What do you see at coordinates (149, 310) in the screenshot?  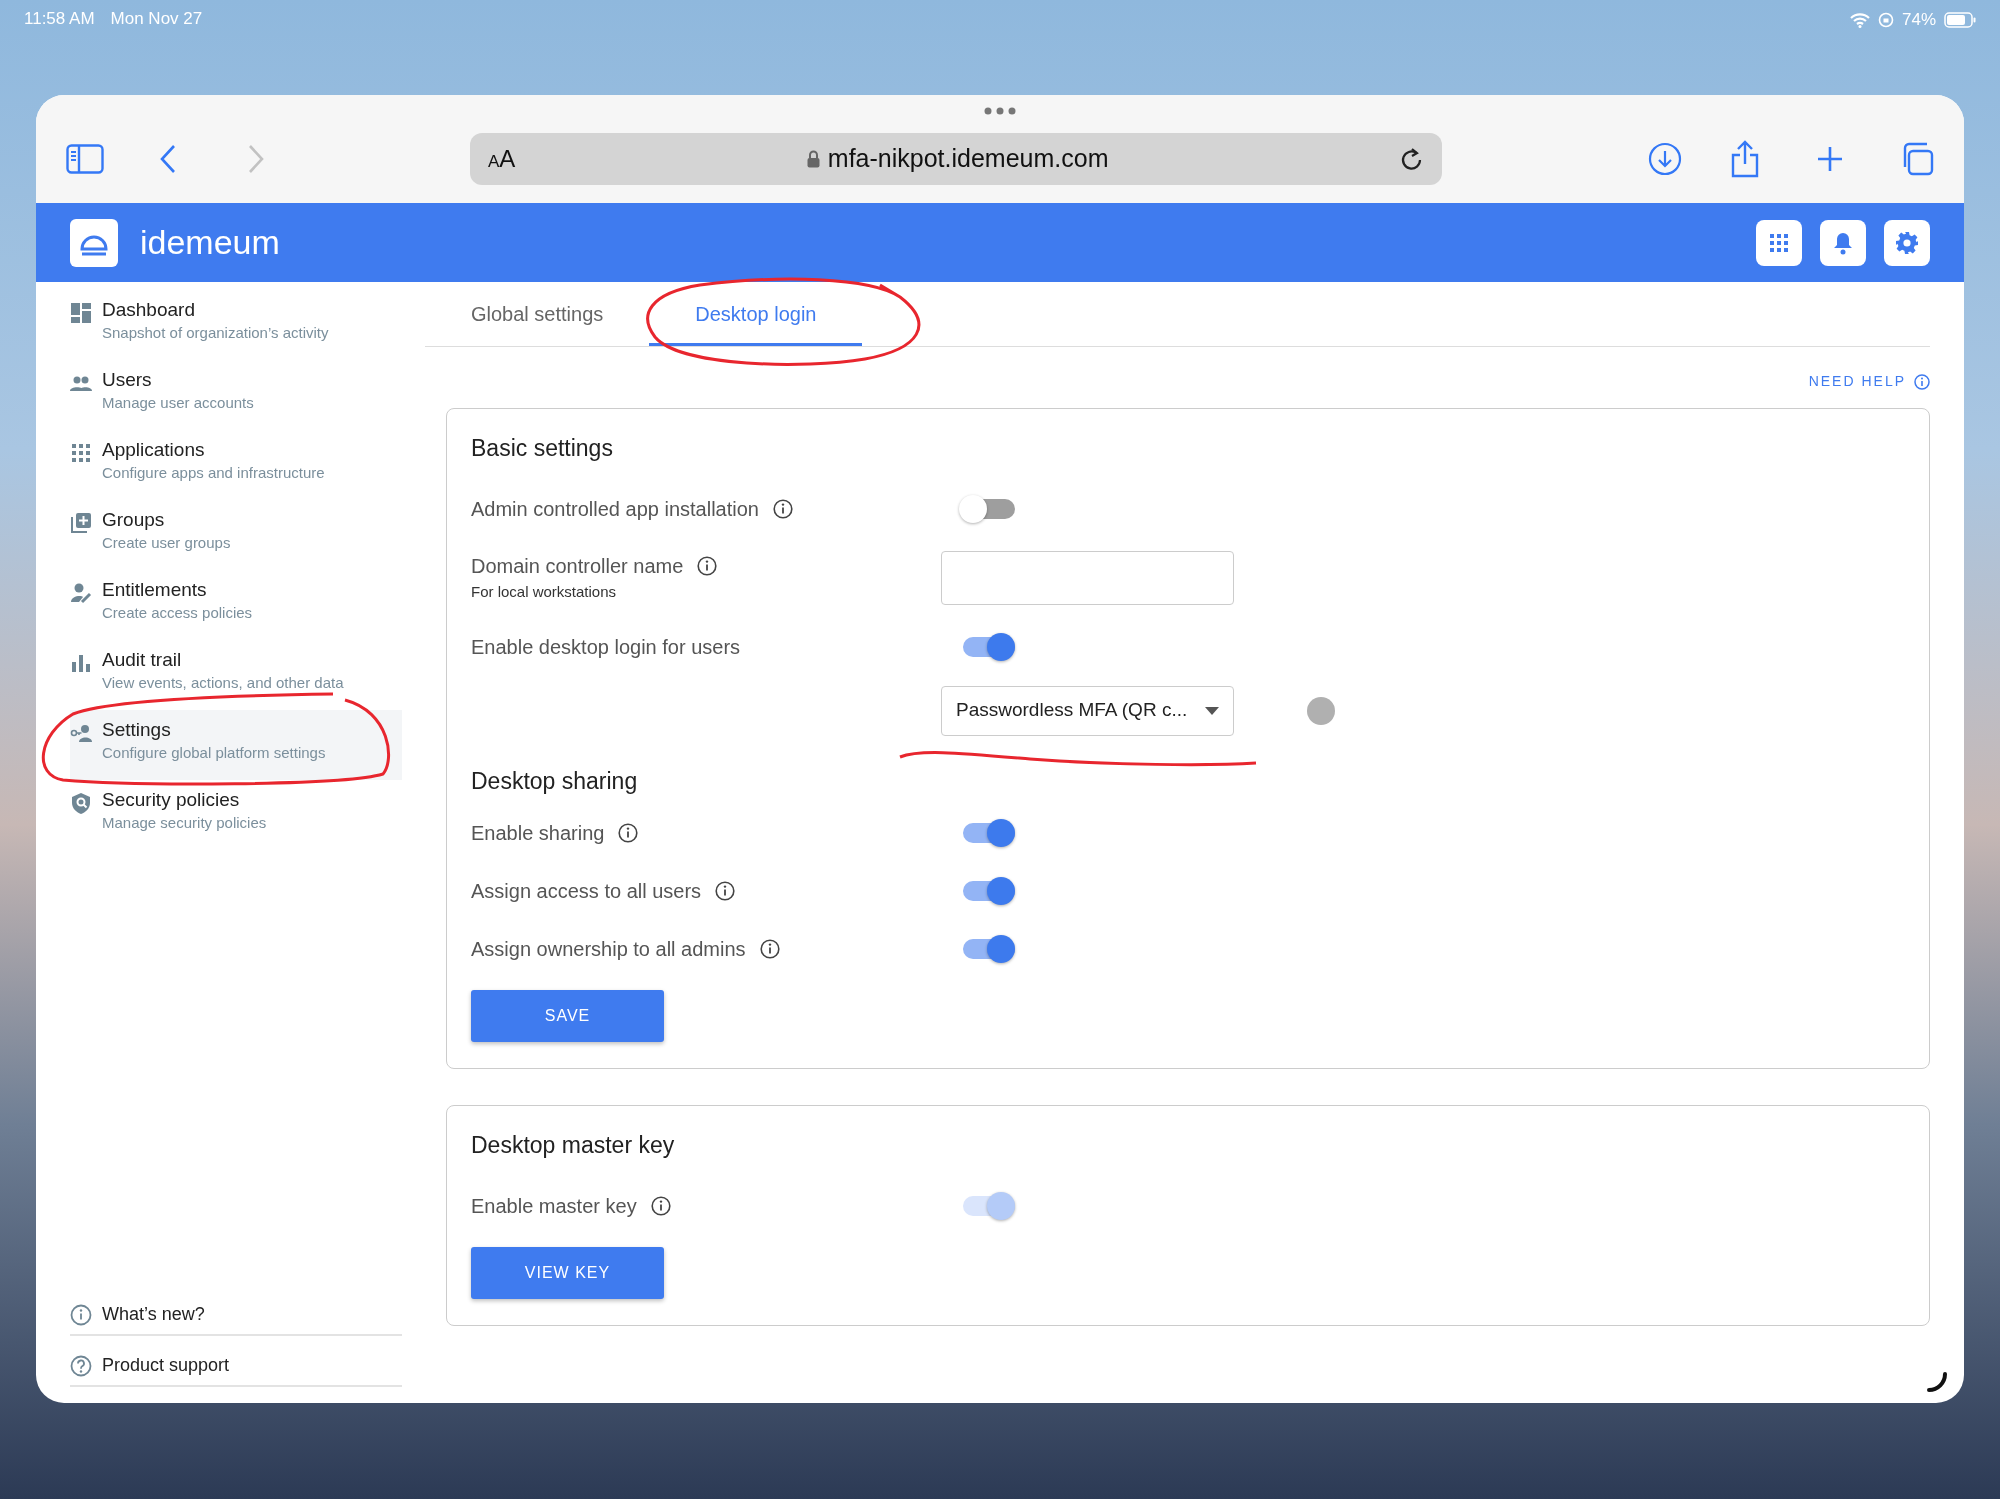 I see `item-title: Dashboard` at bounding box center [149, 310].